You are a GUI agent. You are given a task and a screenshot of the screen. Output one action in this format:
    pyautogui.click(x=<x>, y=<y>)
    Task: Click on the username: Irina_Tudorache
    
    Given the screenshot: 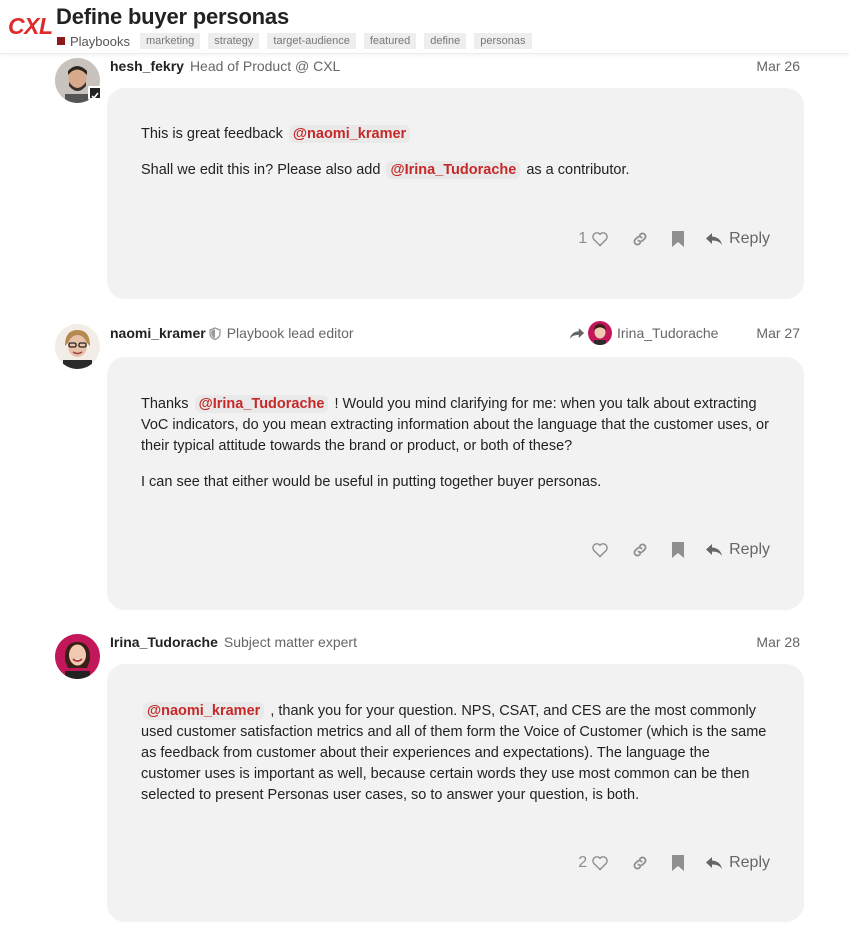 What is the action you would take?
    pyautogui.click(x=164, y=642)
    